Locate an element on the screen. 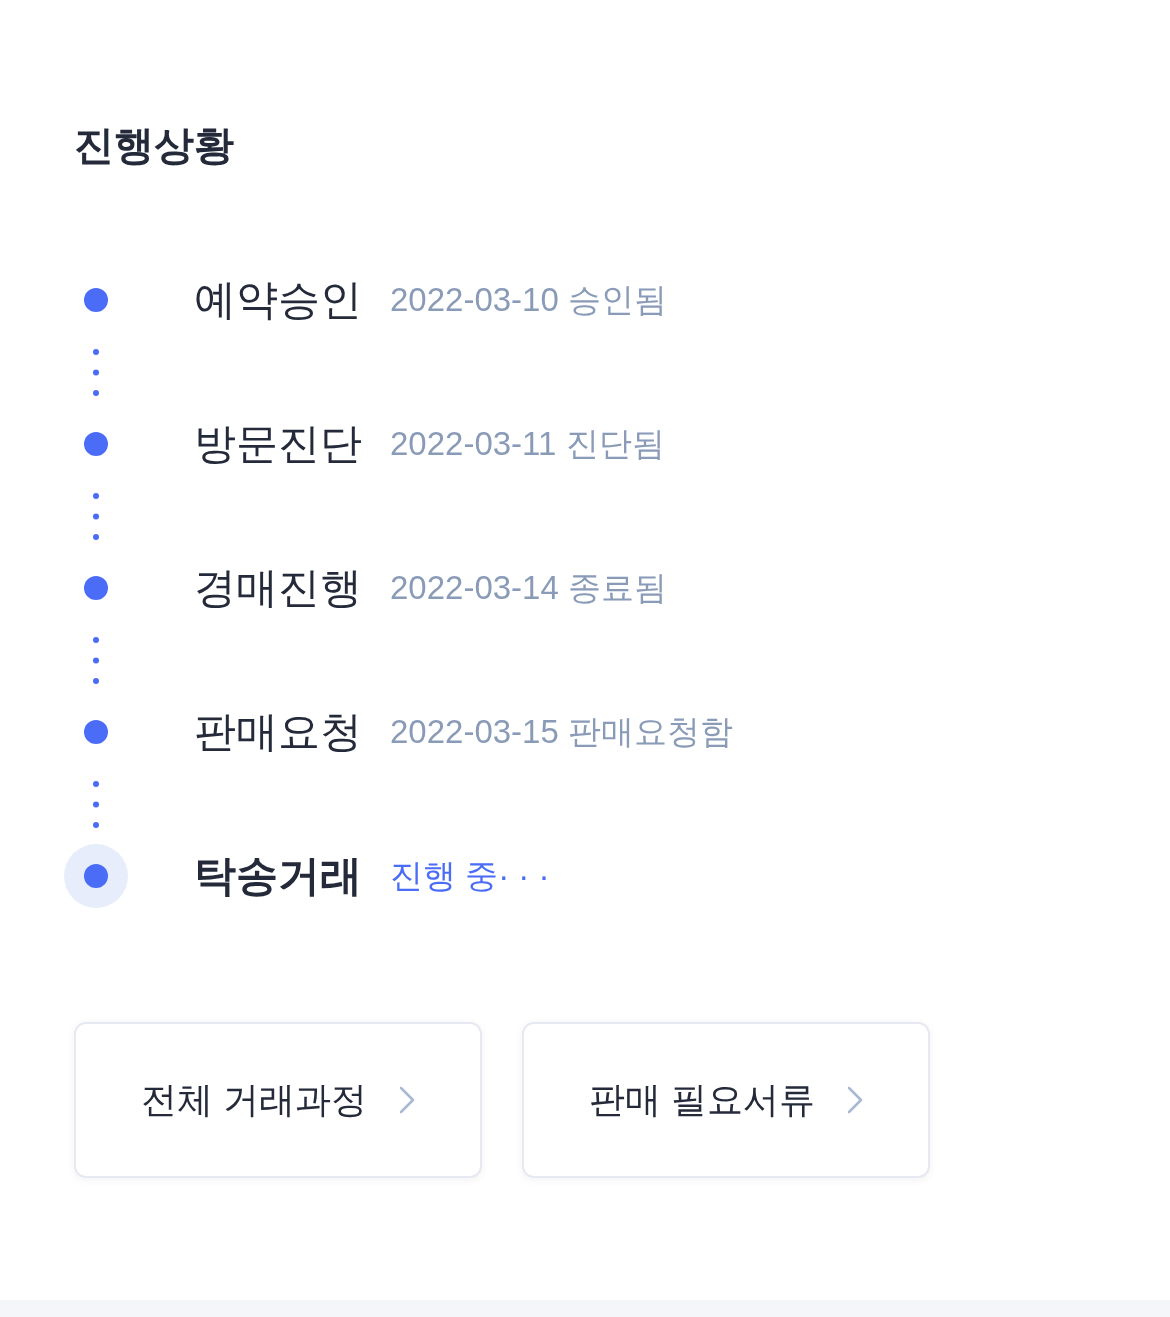 The image size is (1170, 1317). step-label: 탁송거래 is located at coordinates (278, 876).